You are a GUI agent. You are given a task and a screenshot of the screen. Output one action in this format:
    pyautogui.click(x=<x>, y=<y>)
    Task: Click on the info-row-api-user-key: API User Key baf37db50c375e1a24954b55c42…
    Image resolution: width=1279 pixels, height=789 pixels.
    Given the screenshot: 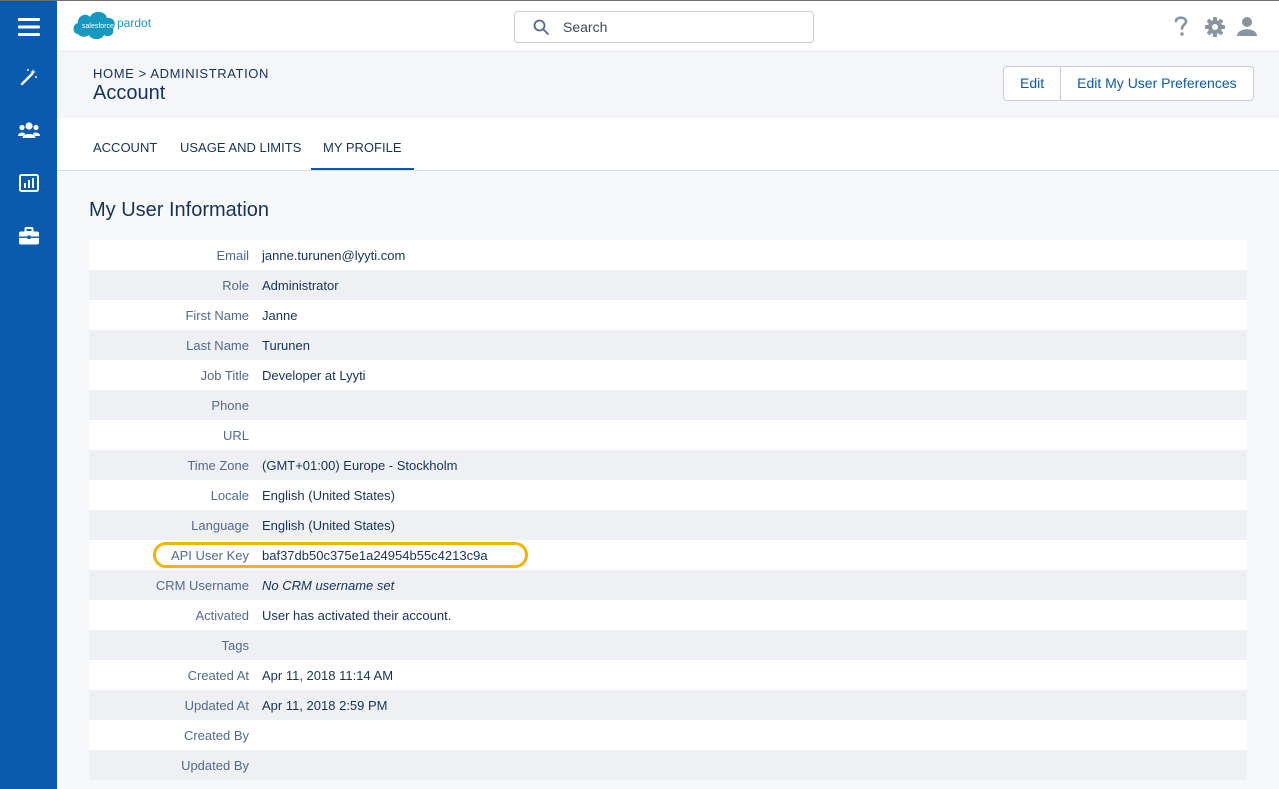 What is the action you would take?
    pyautogui.click(x=668, y=555)
    